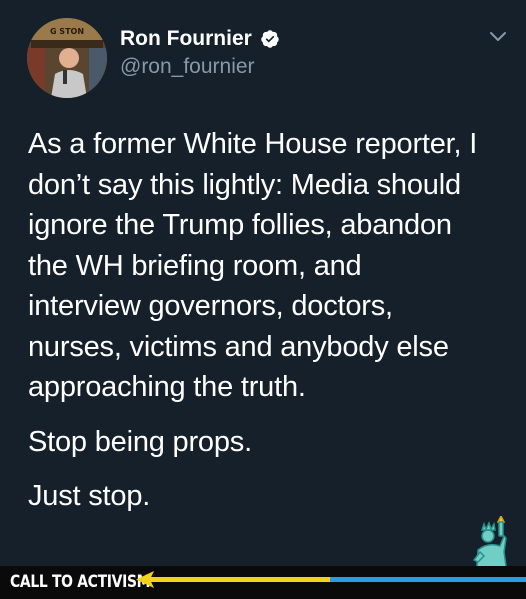 The height and width of the screenshot is (599, 526). I want to click on verified-badge-icon, so click(270, 39).